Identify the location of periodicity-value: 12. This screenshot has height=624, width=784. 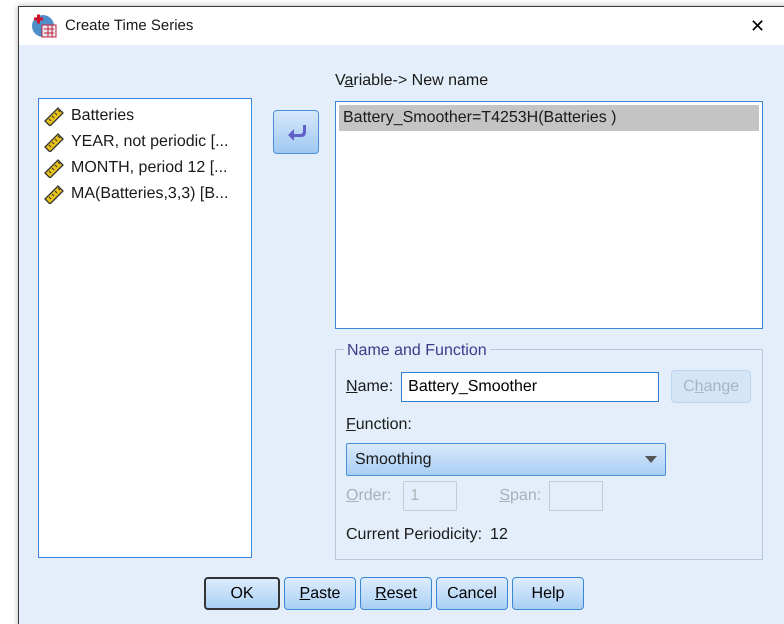
(499, 535).